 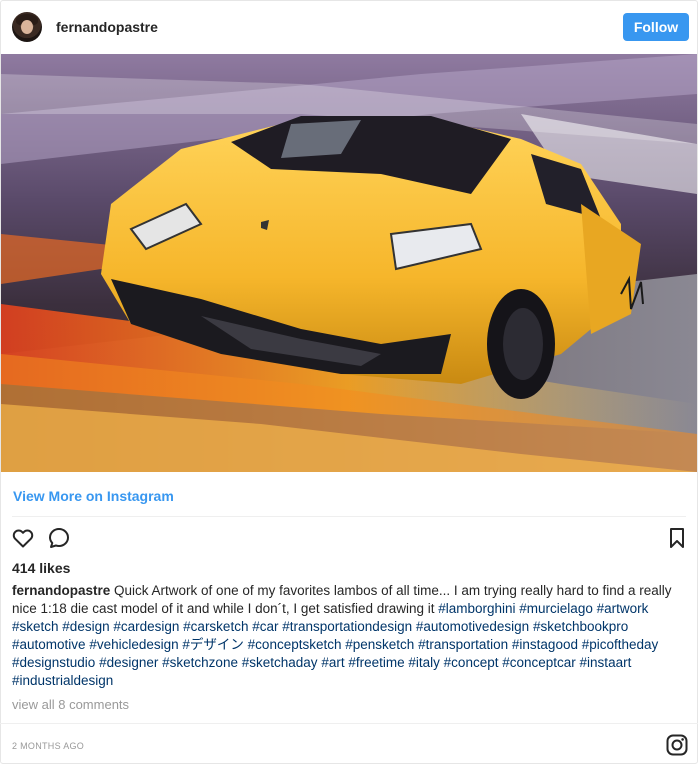 What do you see at coordinates (476, 608) in the screenshot?
I see `hashtag-link: #lamborghini` at bounding box center [476, 608].